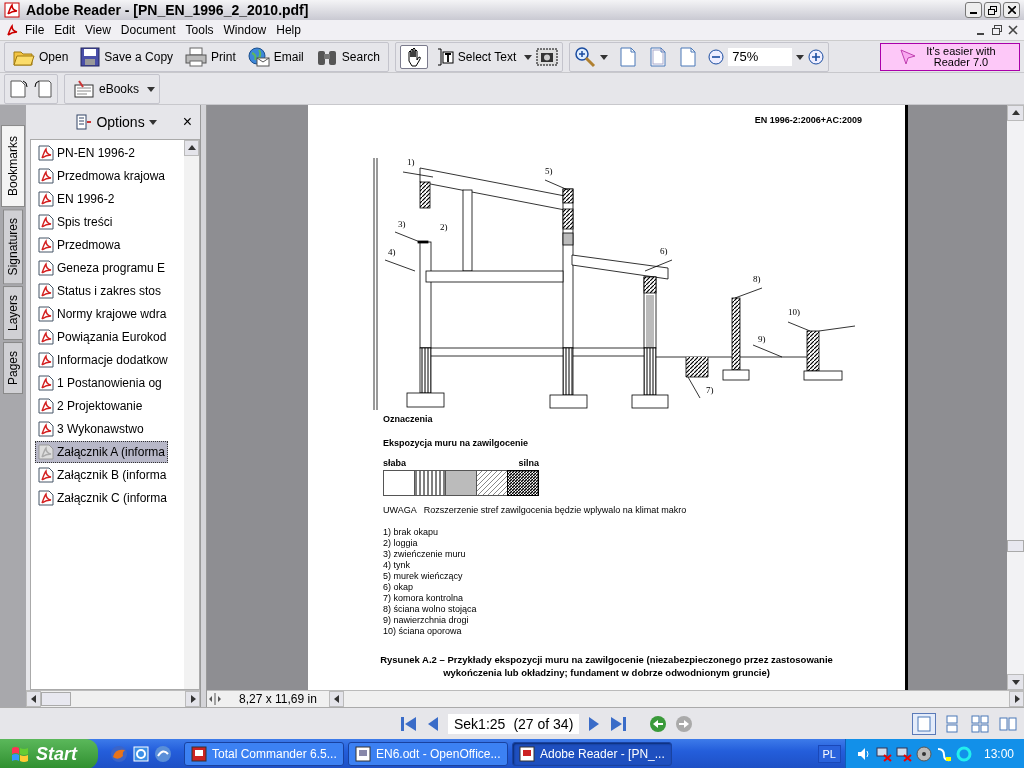  Describe the element at coordinates (199, 30) in the screenshot. I see `menu-item: Tools` at that location.